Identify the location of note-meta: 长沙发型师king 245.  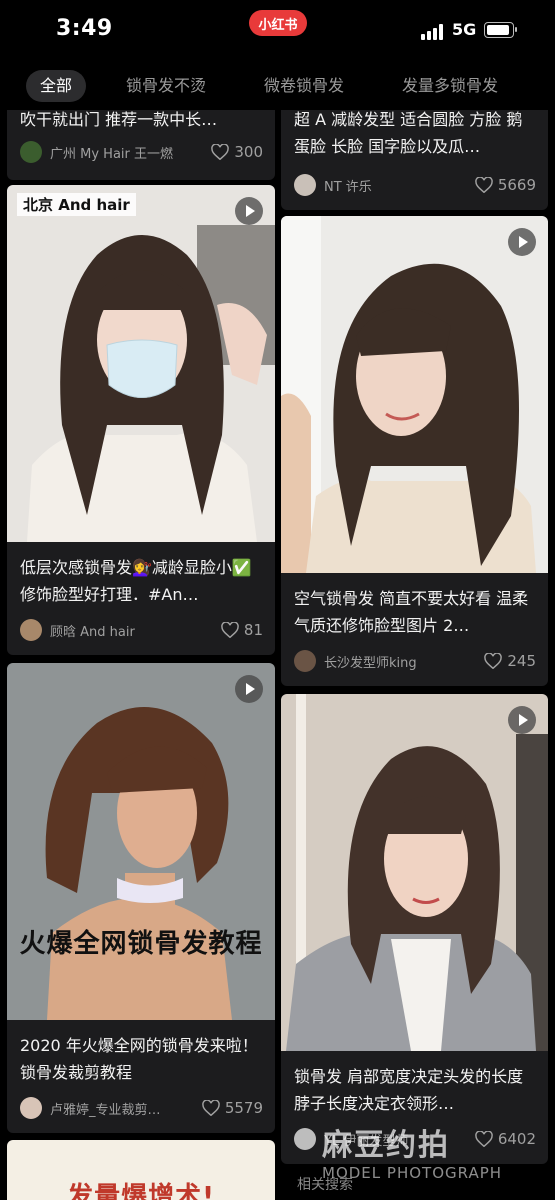
(415, 661).